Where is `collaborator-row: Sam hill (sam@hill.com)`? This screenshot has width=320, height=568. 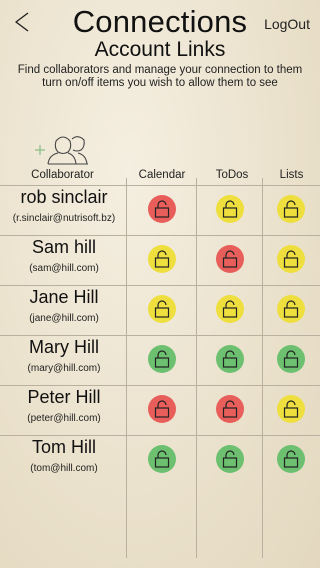
collaborator-row: Sam hill (sam@hill.com) is located at coordinates (160, 260).